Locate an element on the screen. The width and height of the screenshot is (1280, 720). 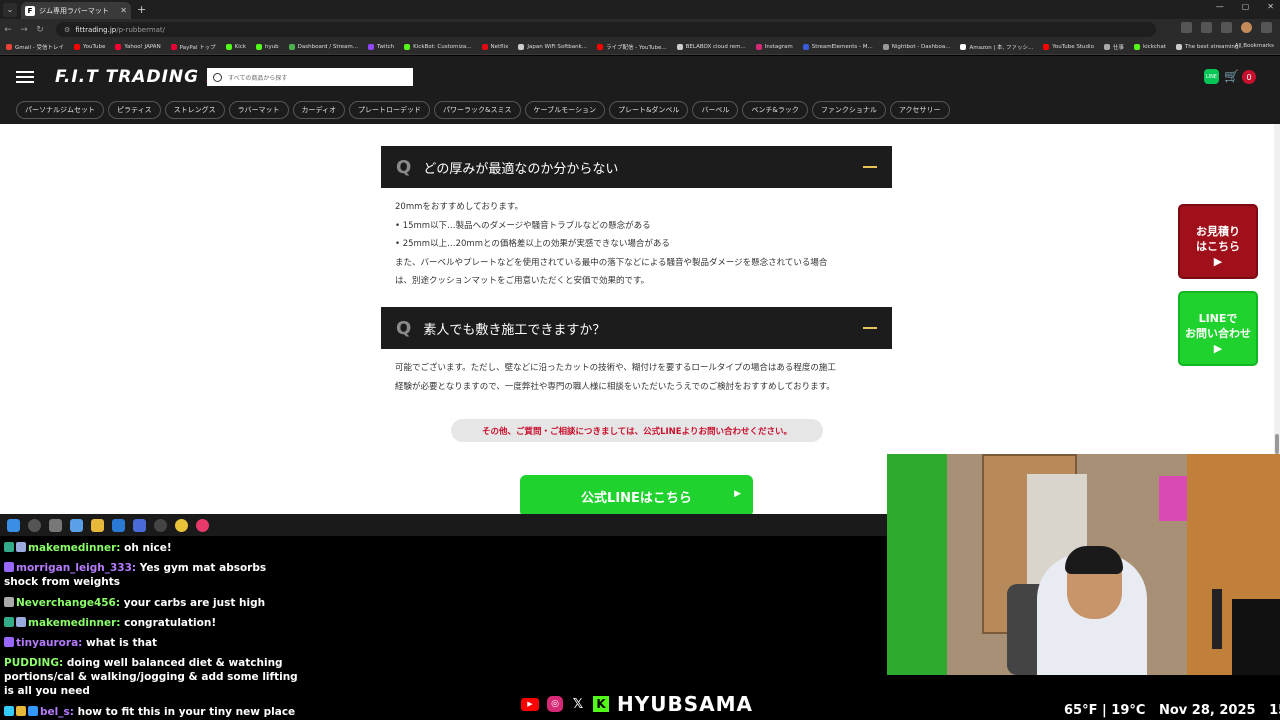
bookmark-item: YouTube is located at coordinates (89, 47).